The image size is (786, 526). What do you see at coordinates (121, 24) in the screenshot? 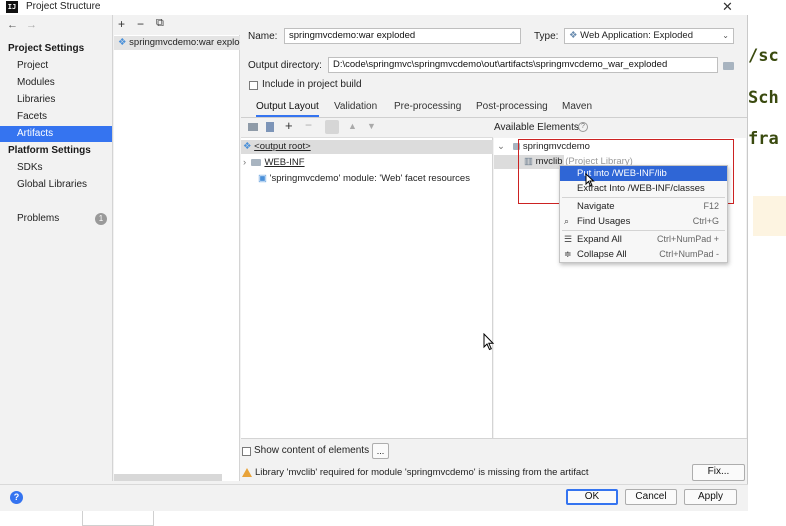
I see `add-icon: +` at bounding box center [121, 24].